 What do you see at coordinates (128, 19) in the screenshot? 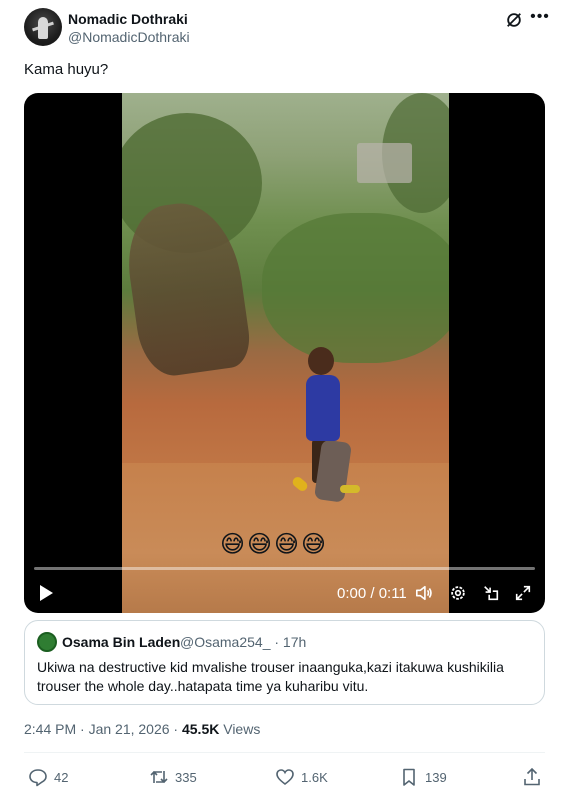
I see `author-name: Nomadic Dothraki` at bounding box center [128, 19].